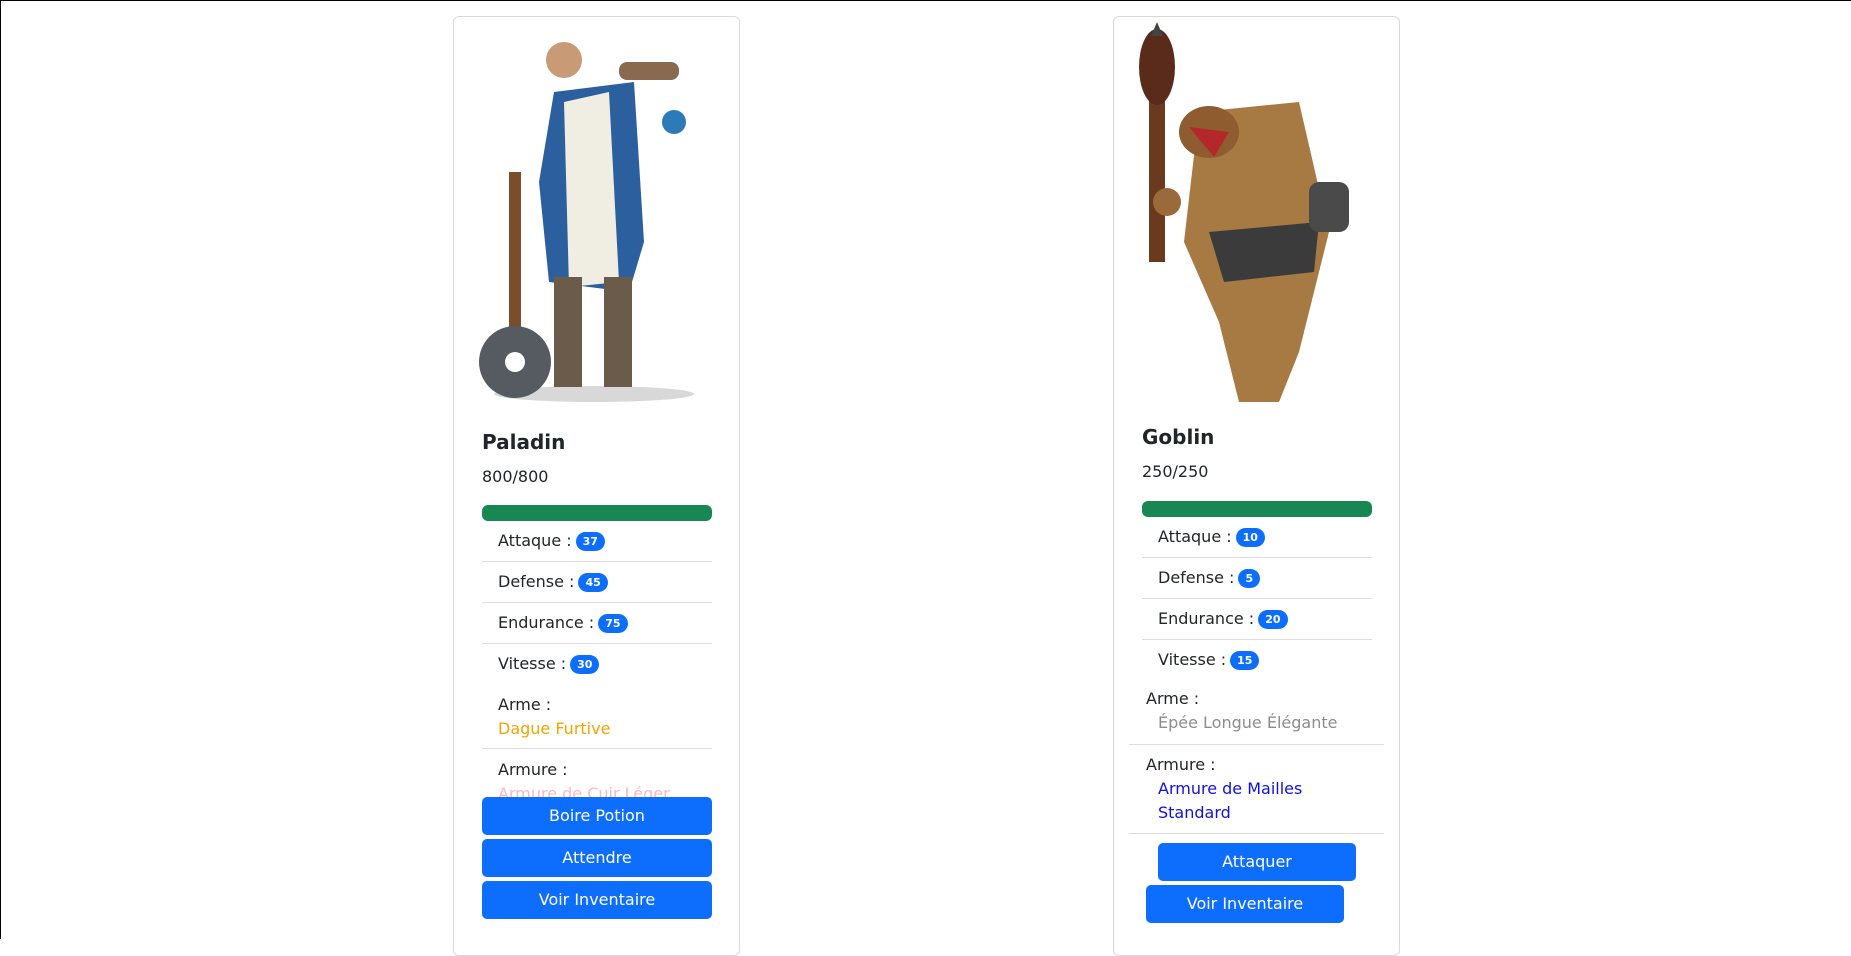 The width and height of the screenshot is (1851, 956). Describe the element at coordinates (597, 858) in the screenshot. I see `attendre-button: Attendre` at that location.